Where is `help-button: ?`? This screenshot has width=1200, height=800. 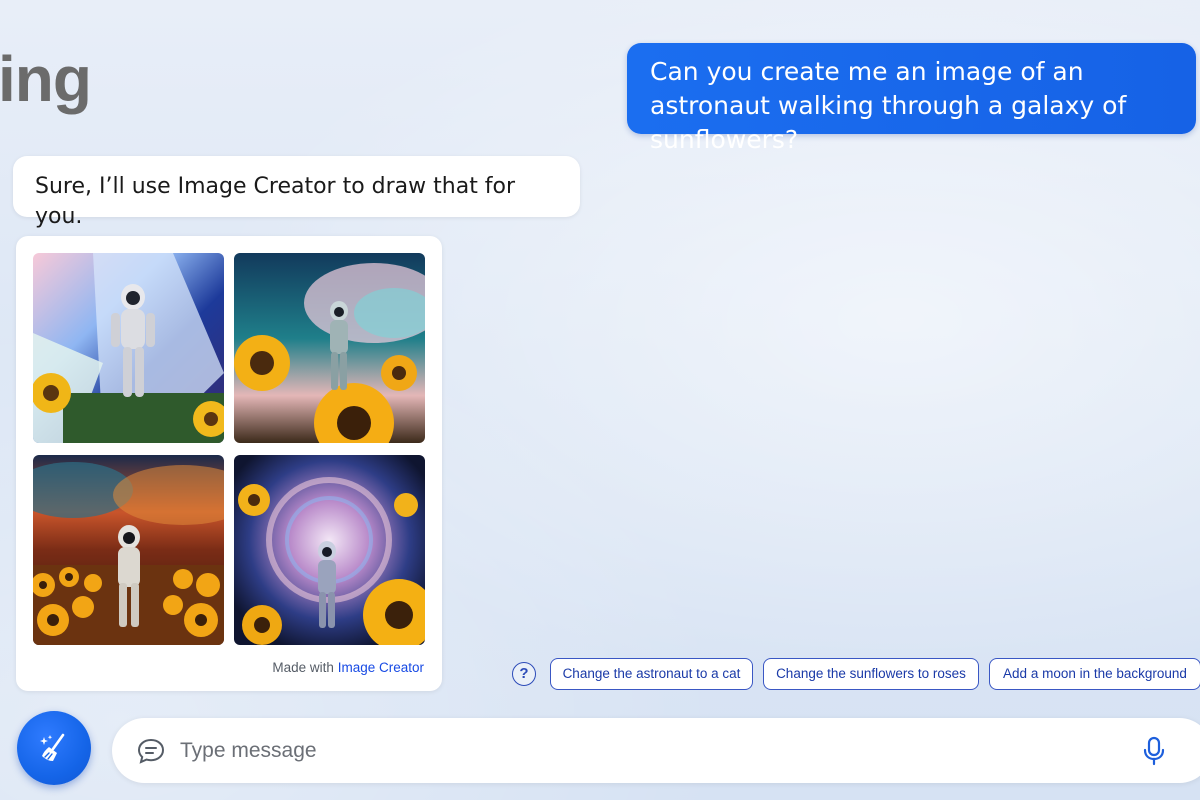 help-button: ? is located at coordinates (524, 674).